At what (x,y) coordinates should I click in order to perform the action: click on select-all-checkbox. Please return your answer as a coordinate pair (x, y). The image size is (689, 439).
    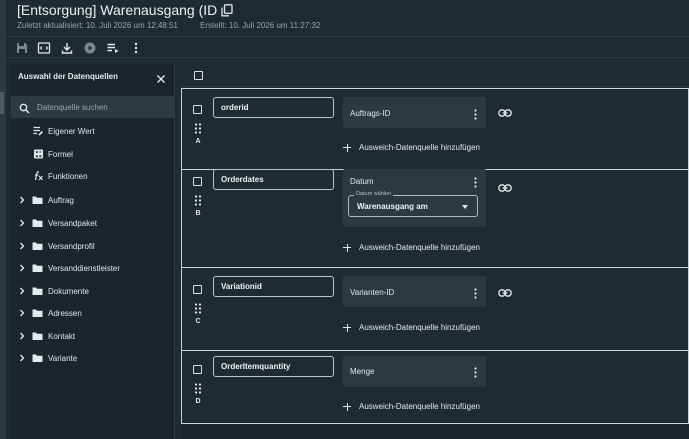
    Looking at the image, I should click on (198, 75).